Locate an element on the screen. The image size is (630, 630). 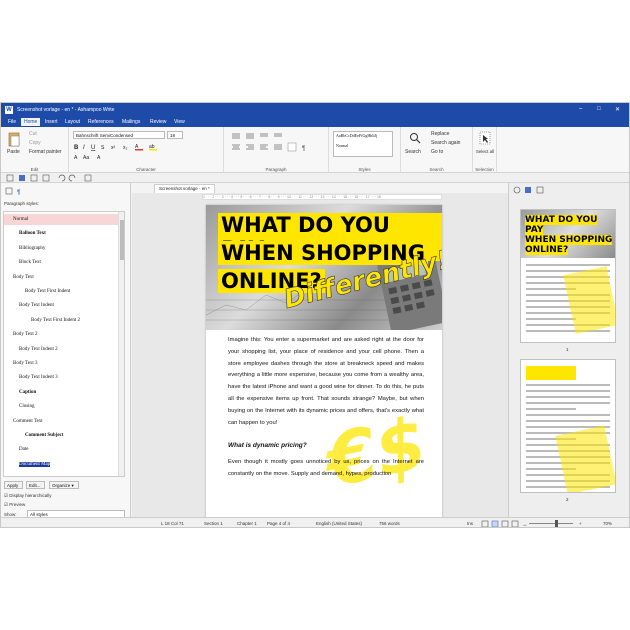
menu-home: Home is located at coordinates (31, 122).